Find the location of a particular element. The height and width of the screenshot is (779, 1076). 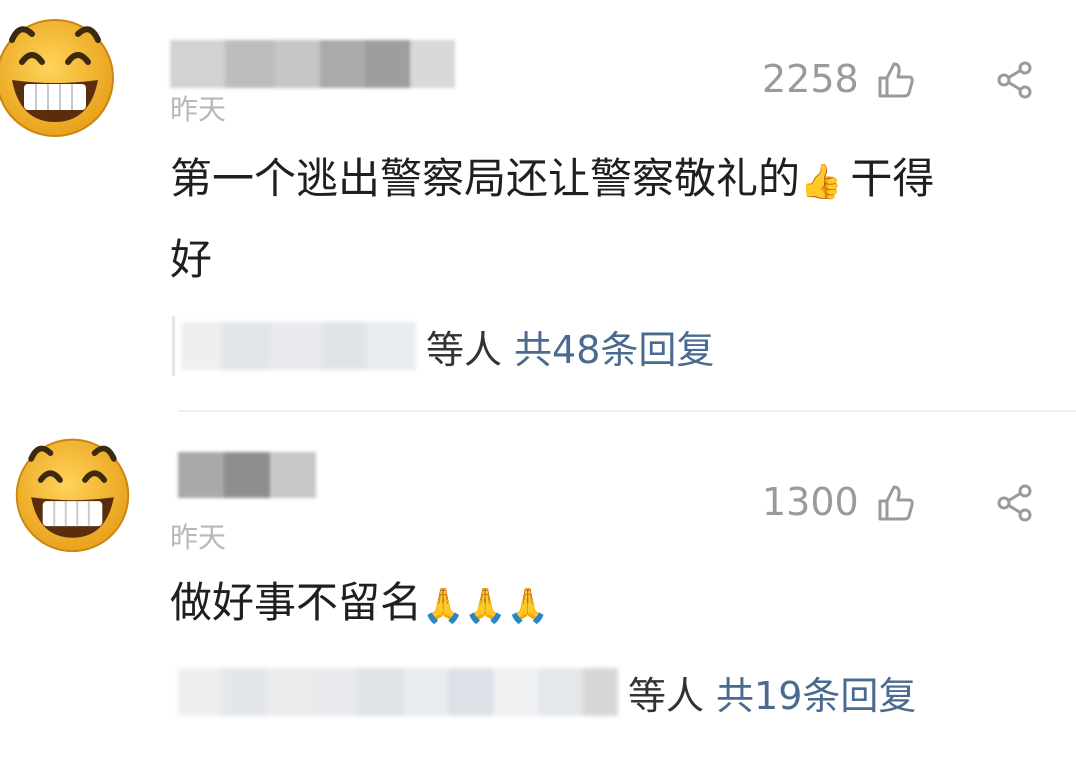

comment-text-part3: 好 is located at coordinates (191, 259).